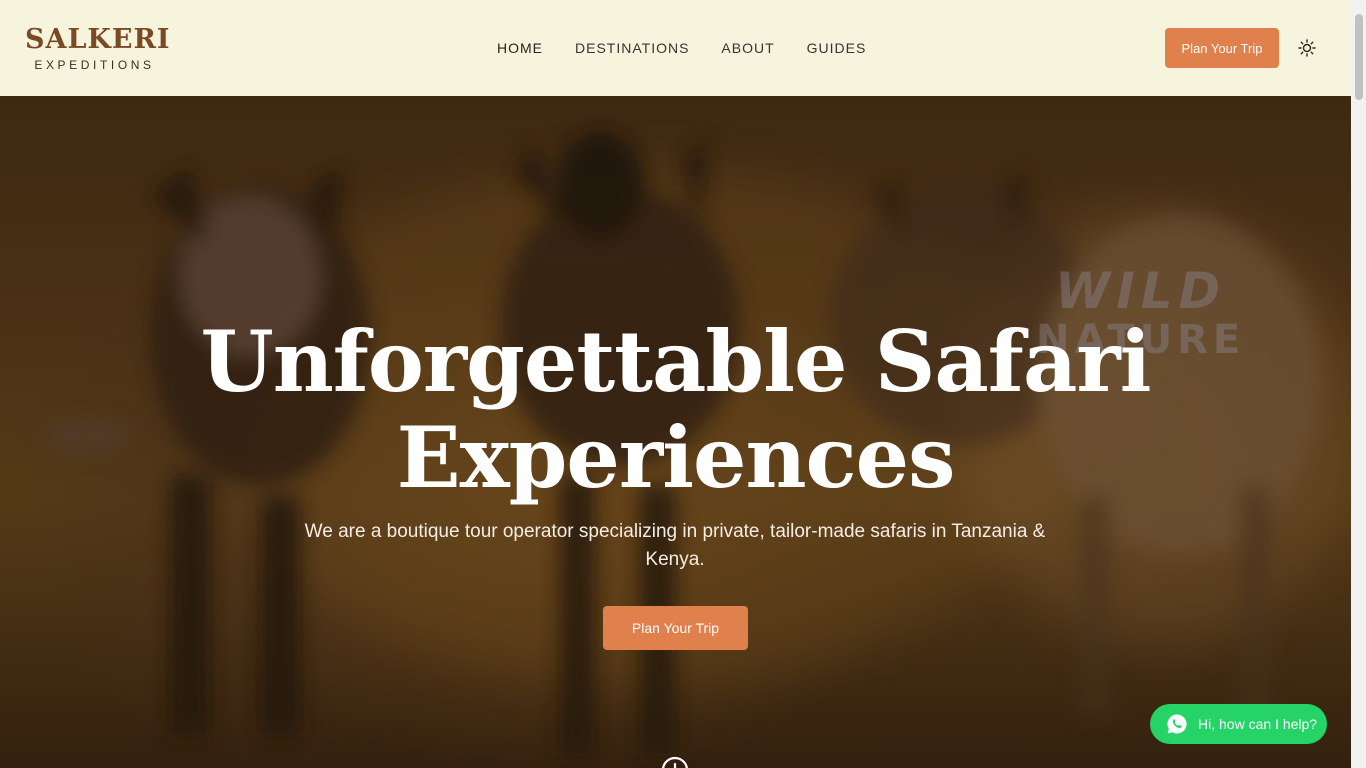 The width and height of the screenshot is (1366, 768). What do you see at coordinates (1141, 291) in the screenshot?
I see `watermark-line-1: WILD` at bounding box center [1141, 291].